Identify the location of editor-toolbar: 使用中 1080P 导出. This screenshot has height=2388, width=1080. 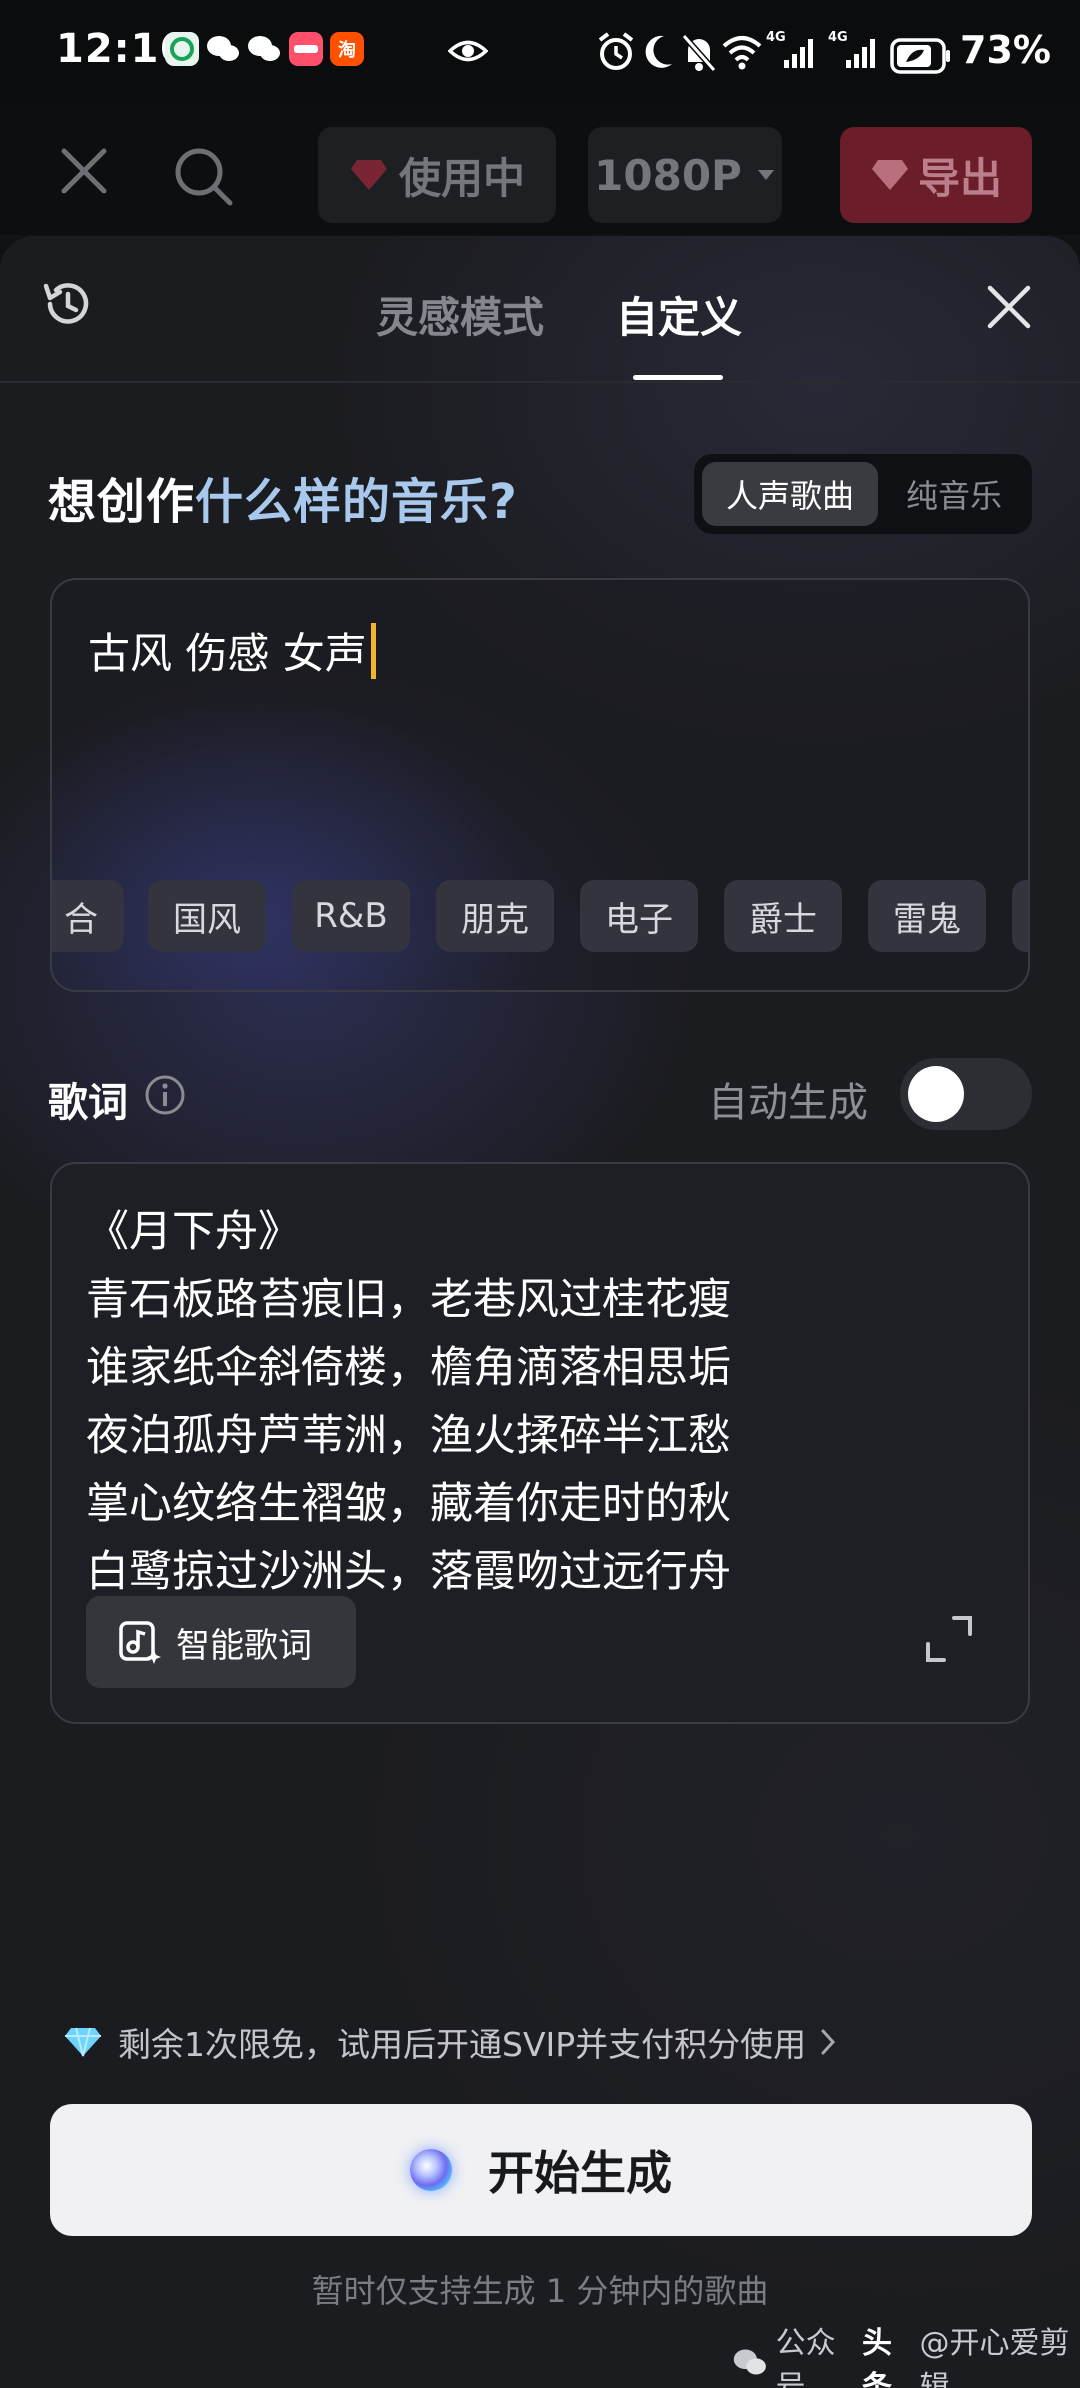
(540, 170).